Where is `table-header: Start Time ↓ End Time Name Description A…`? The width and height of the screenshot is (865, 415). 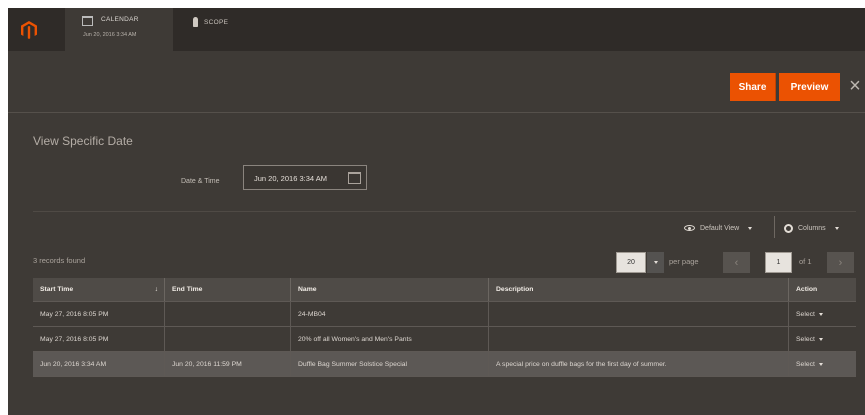
table-header: Start Time ↓ End Time Name Description A… is located at coordinates (444, 290).